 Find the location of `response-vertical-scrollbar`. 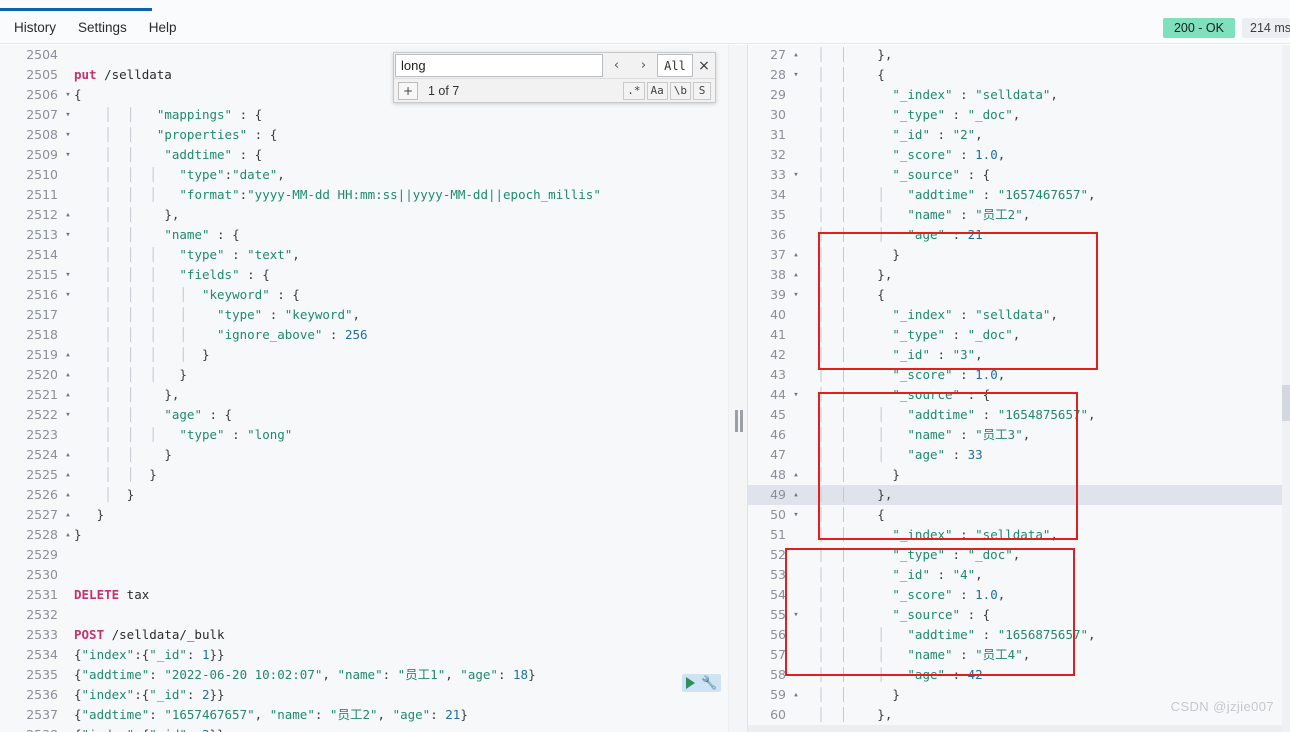

response-vertical-scrollbar is located at coordinates (1286, 388).